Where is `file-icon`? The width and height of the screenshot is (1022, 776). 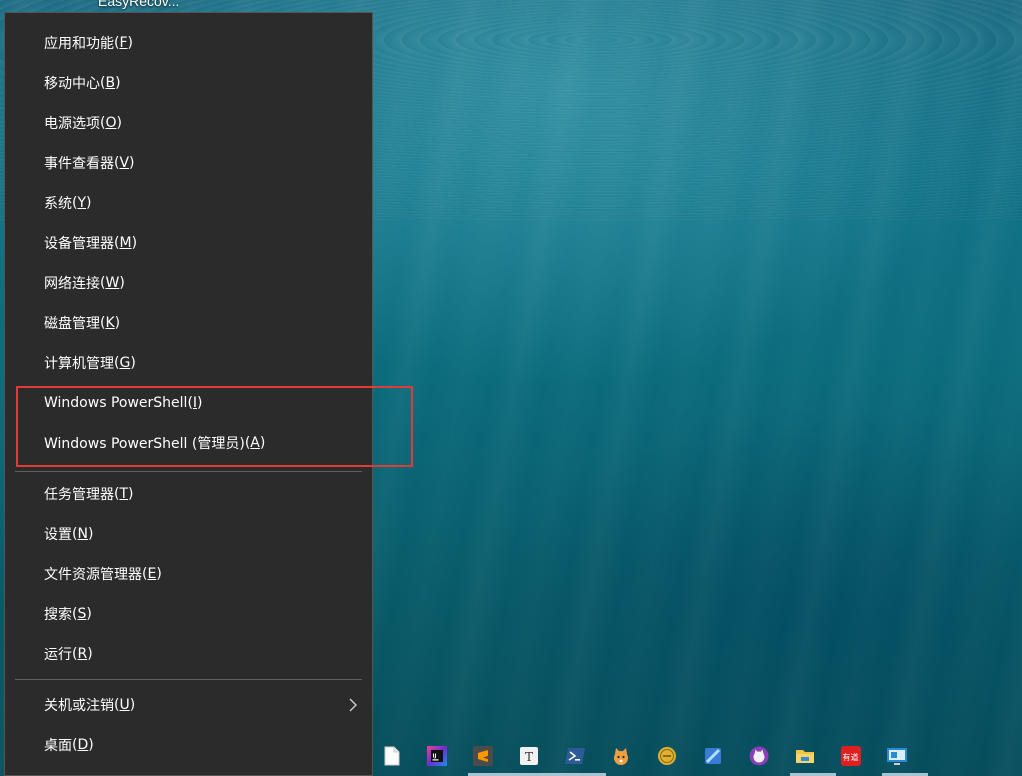
file-icon is located at coordinates (392, 756).